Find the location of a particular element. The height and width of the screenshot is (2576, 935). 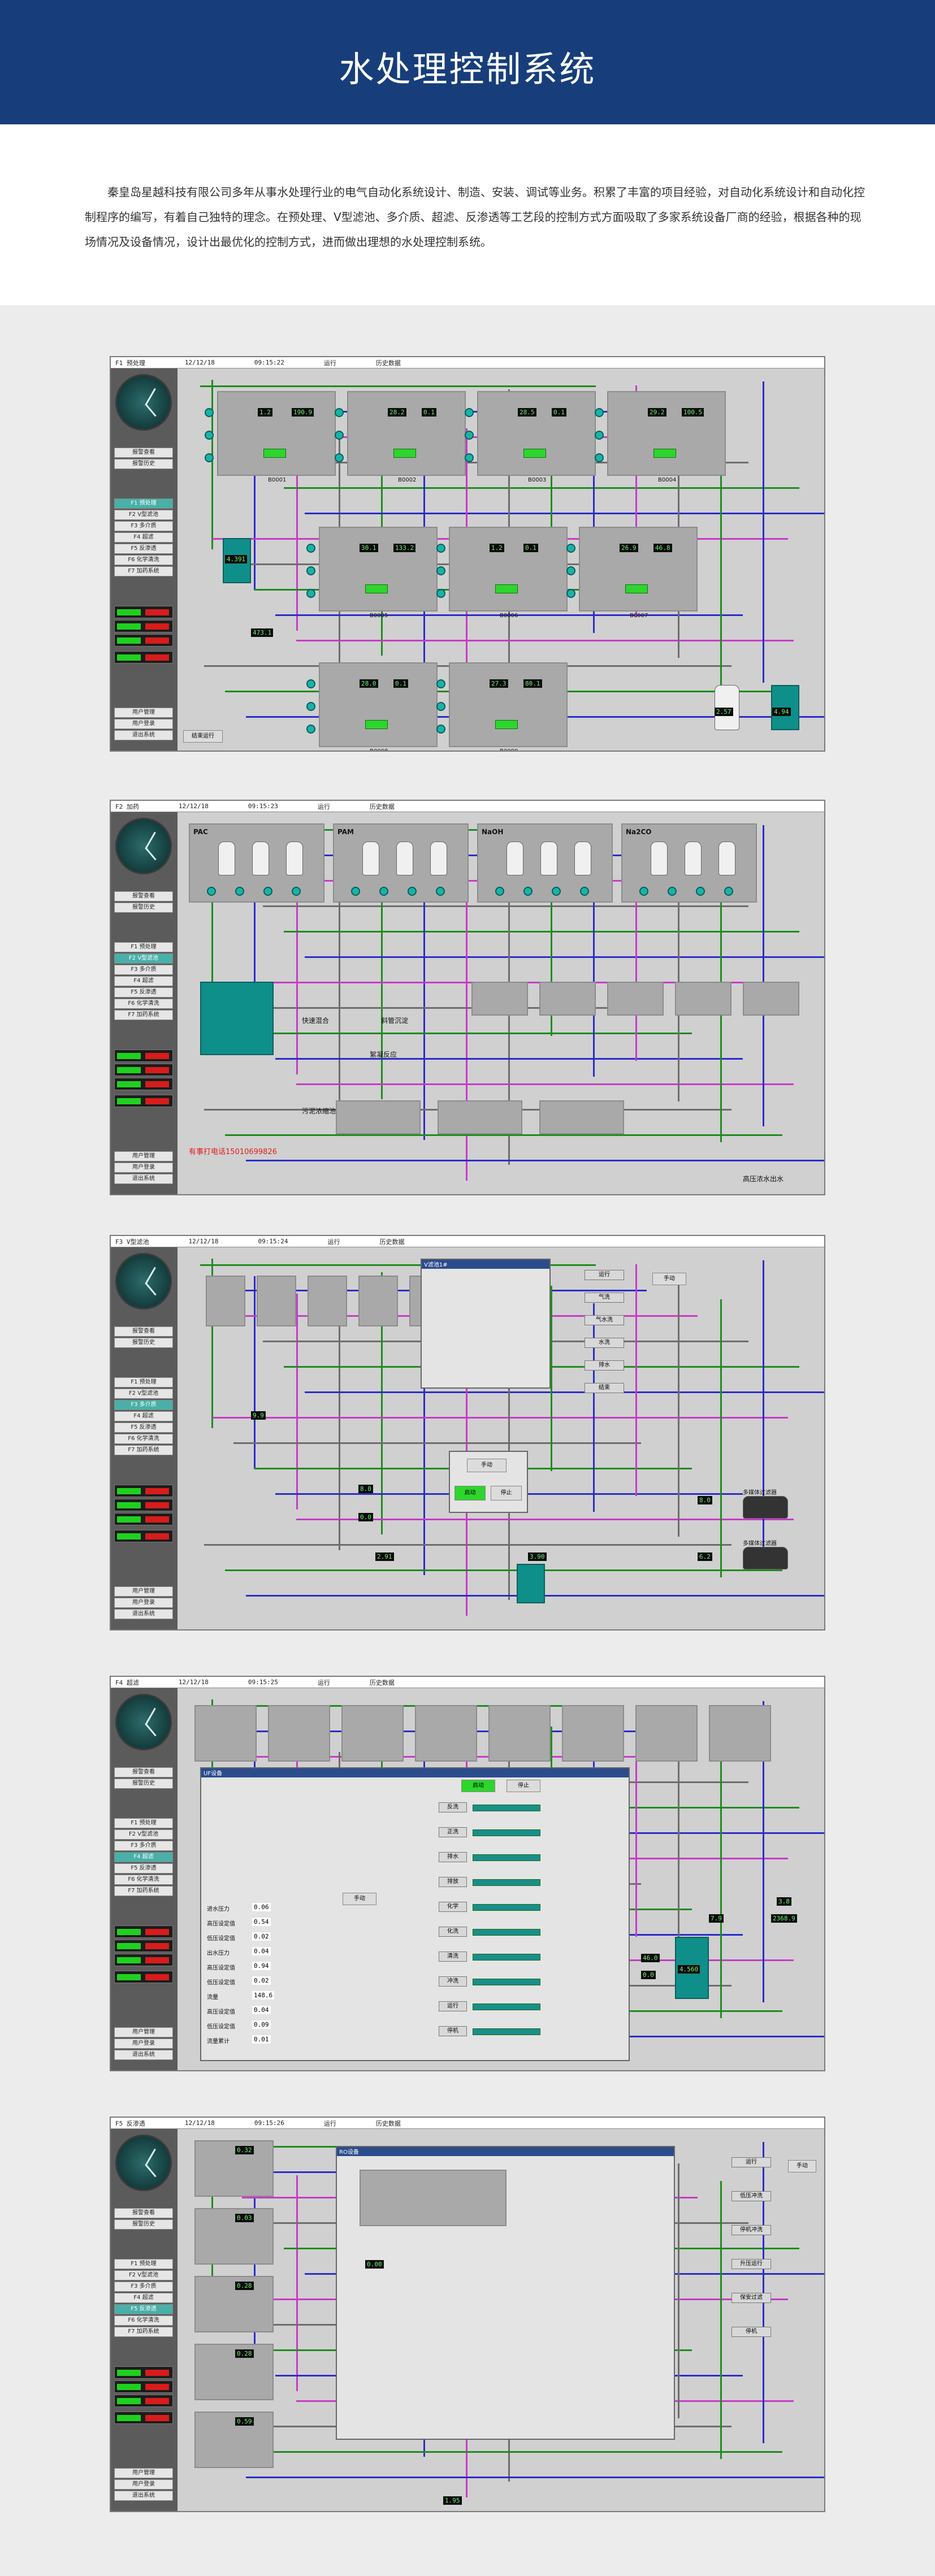

ro-unit: 0.28 is located at coordinates (234, 2304).